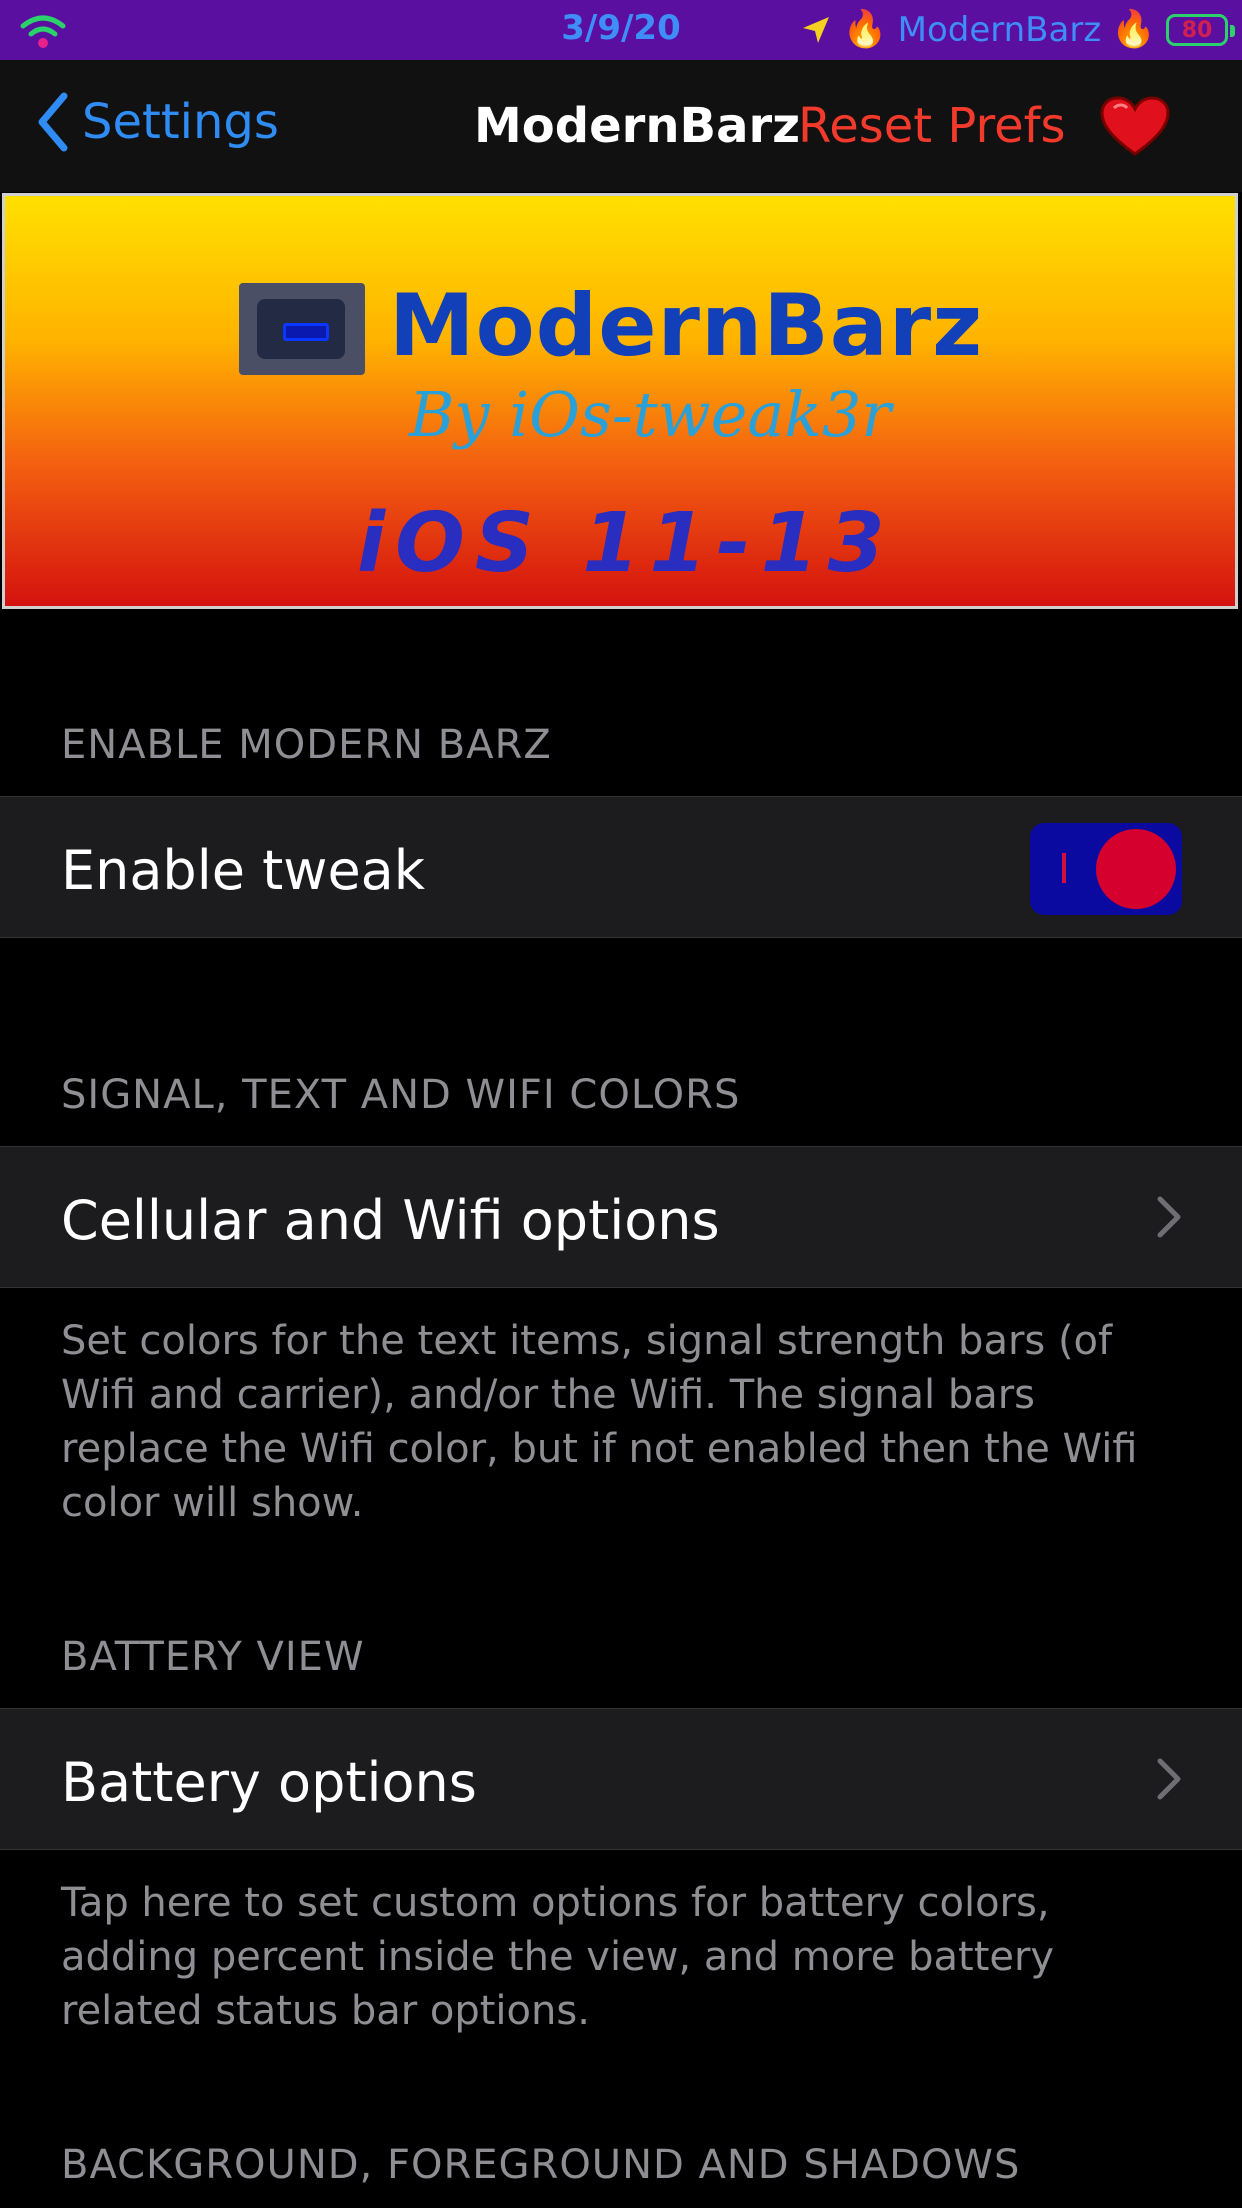  What do you see at coordinates (53, 122) in the screenshot?
I see `chevron-left-icon` at bounding box center [53, 122].